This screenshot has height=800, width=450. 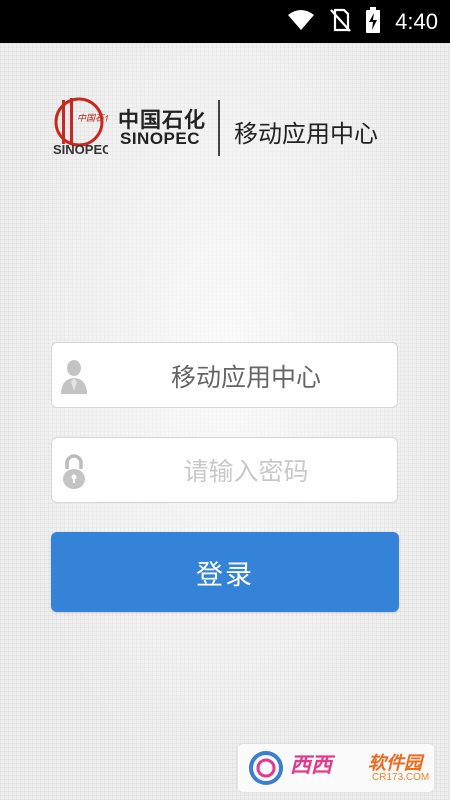 What do you see at coordinates (246, 376) in the screenshot?
I see `username-input` at bounding box center [246, 376].